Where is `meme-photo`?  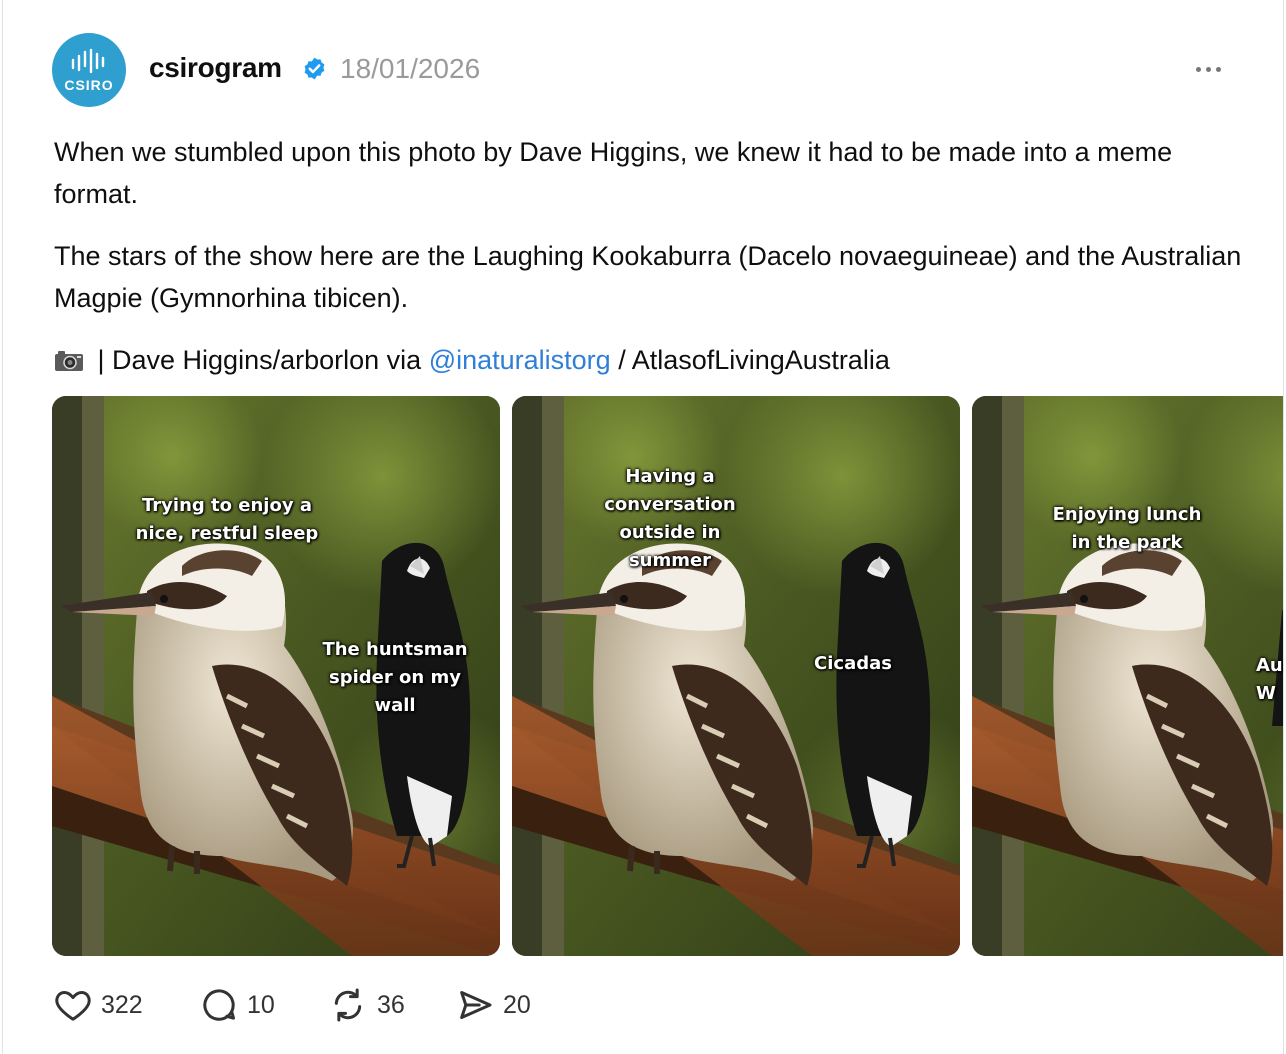
meme-photo is located at coordinates (1127, 676).